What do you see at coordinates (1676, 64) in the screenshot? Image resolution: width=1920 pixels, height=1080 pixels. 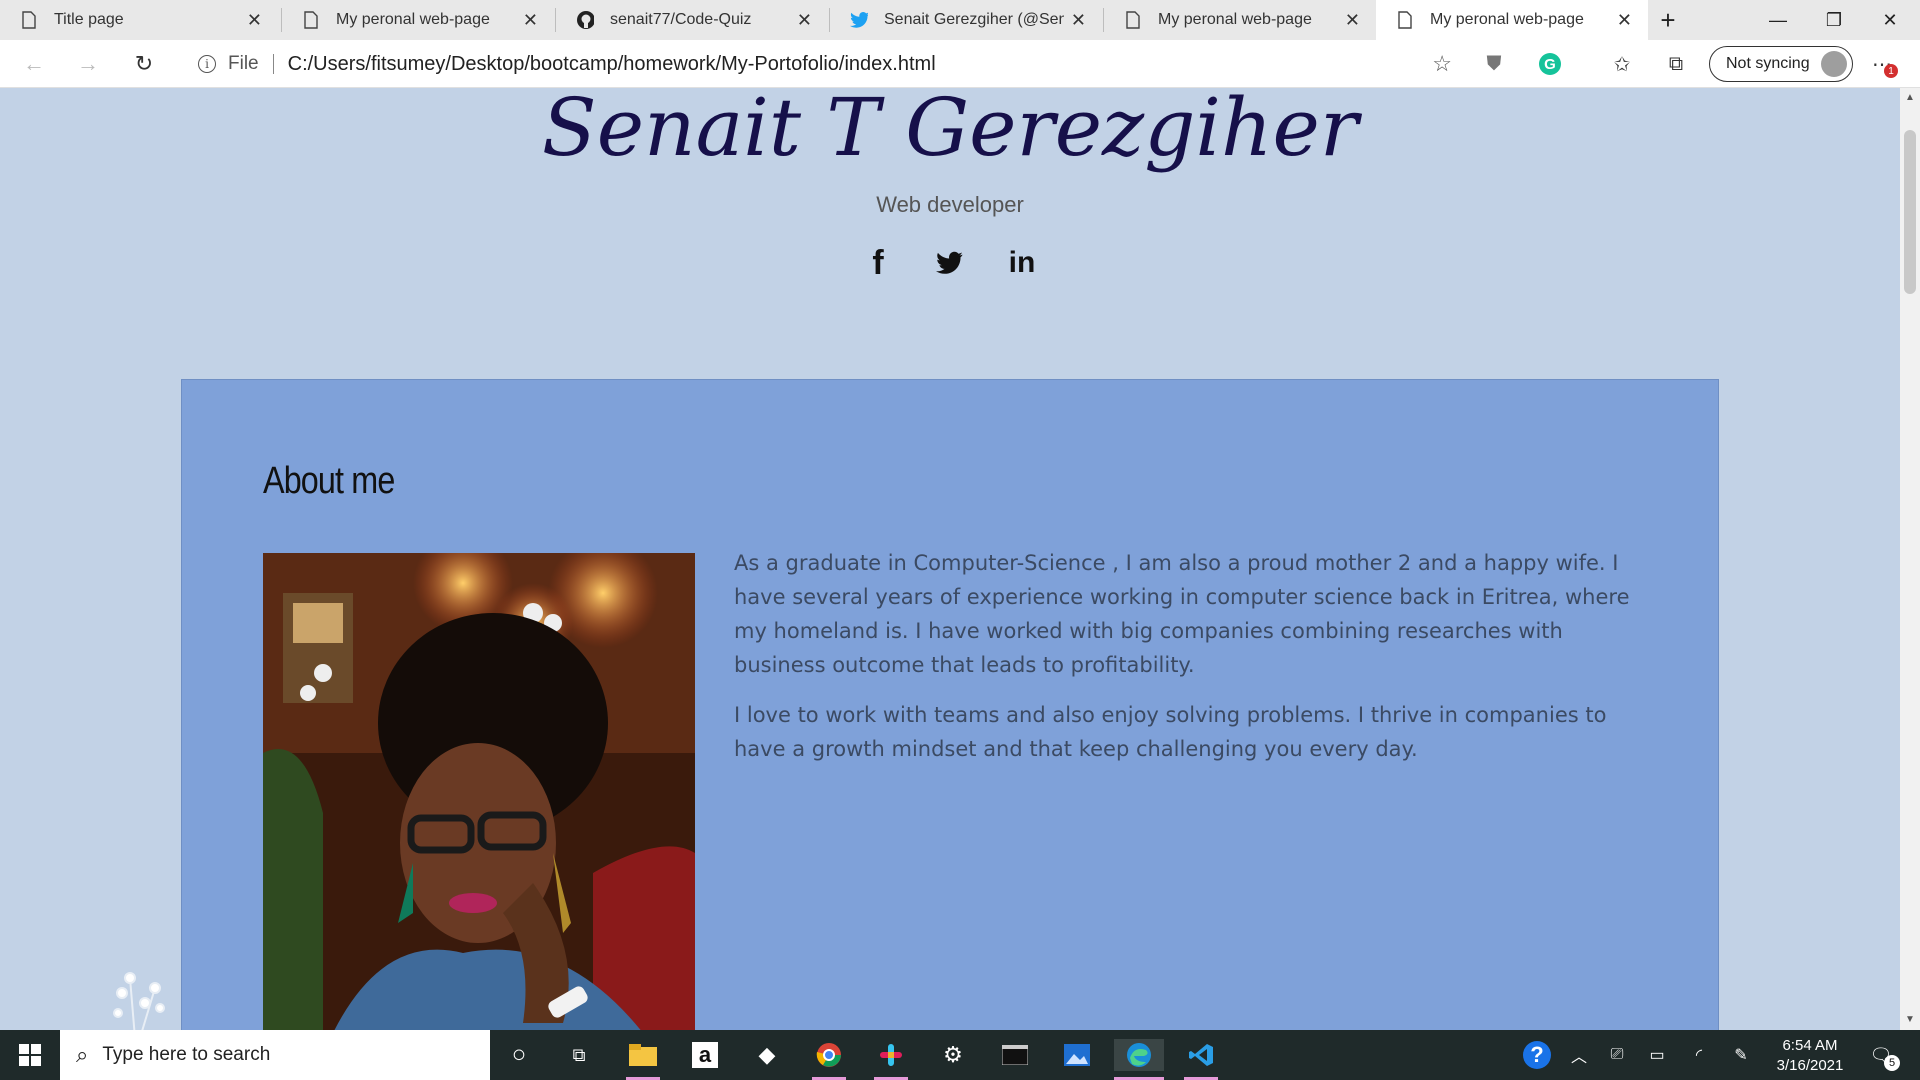 I see `collections-icon: ⧉` at bounding box center [1676, 64].